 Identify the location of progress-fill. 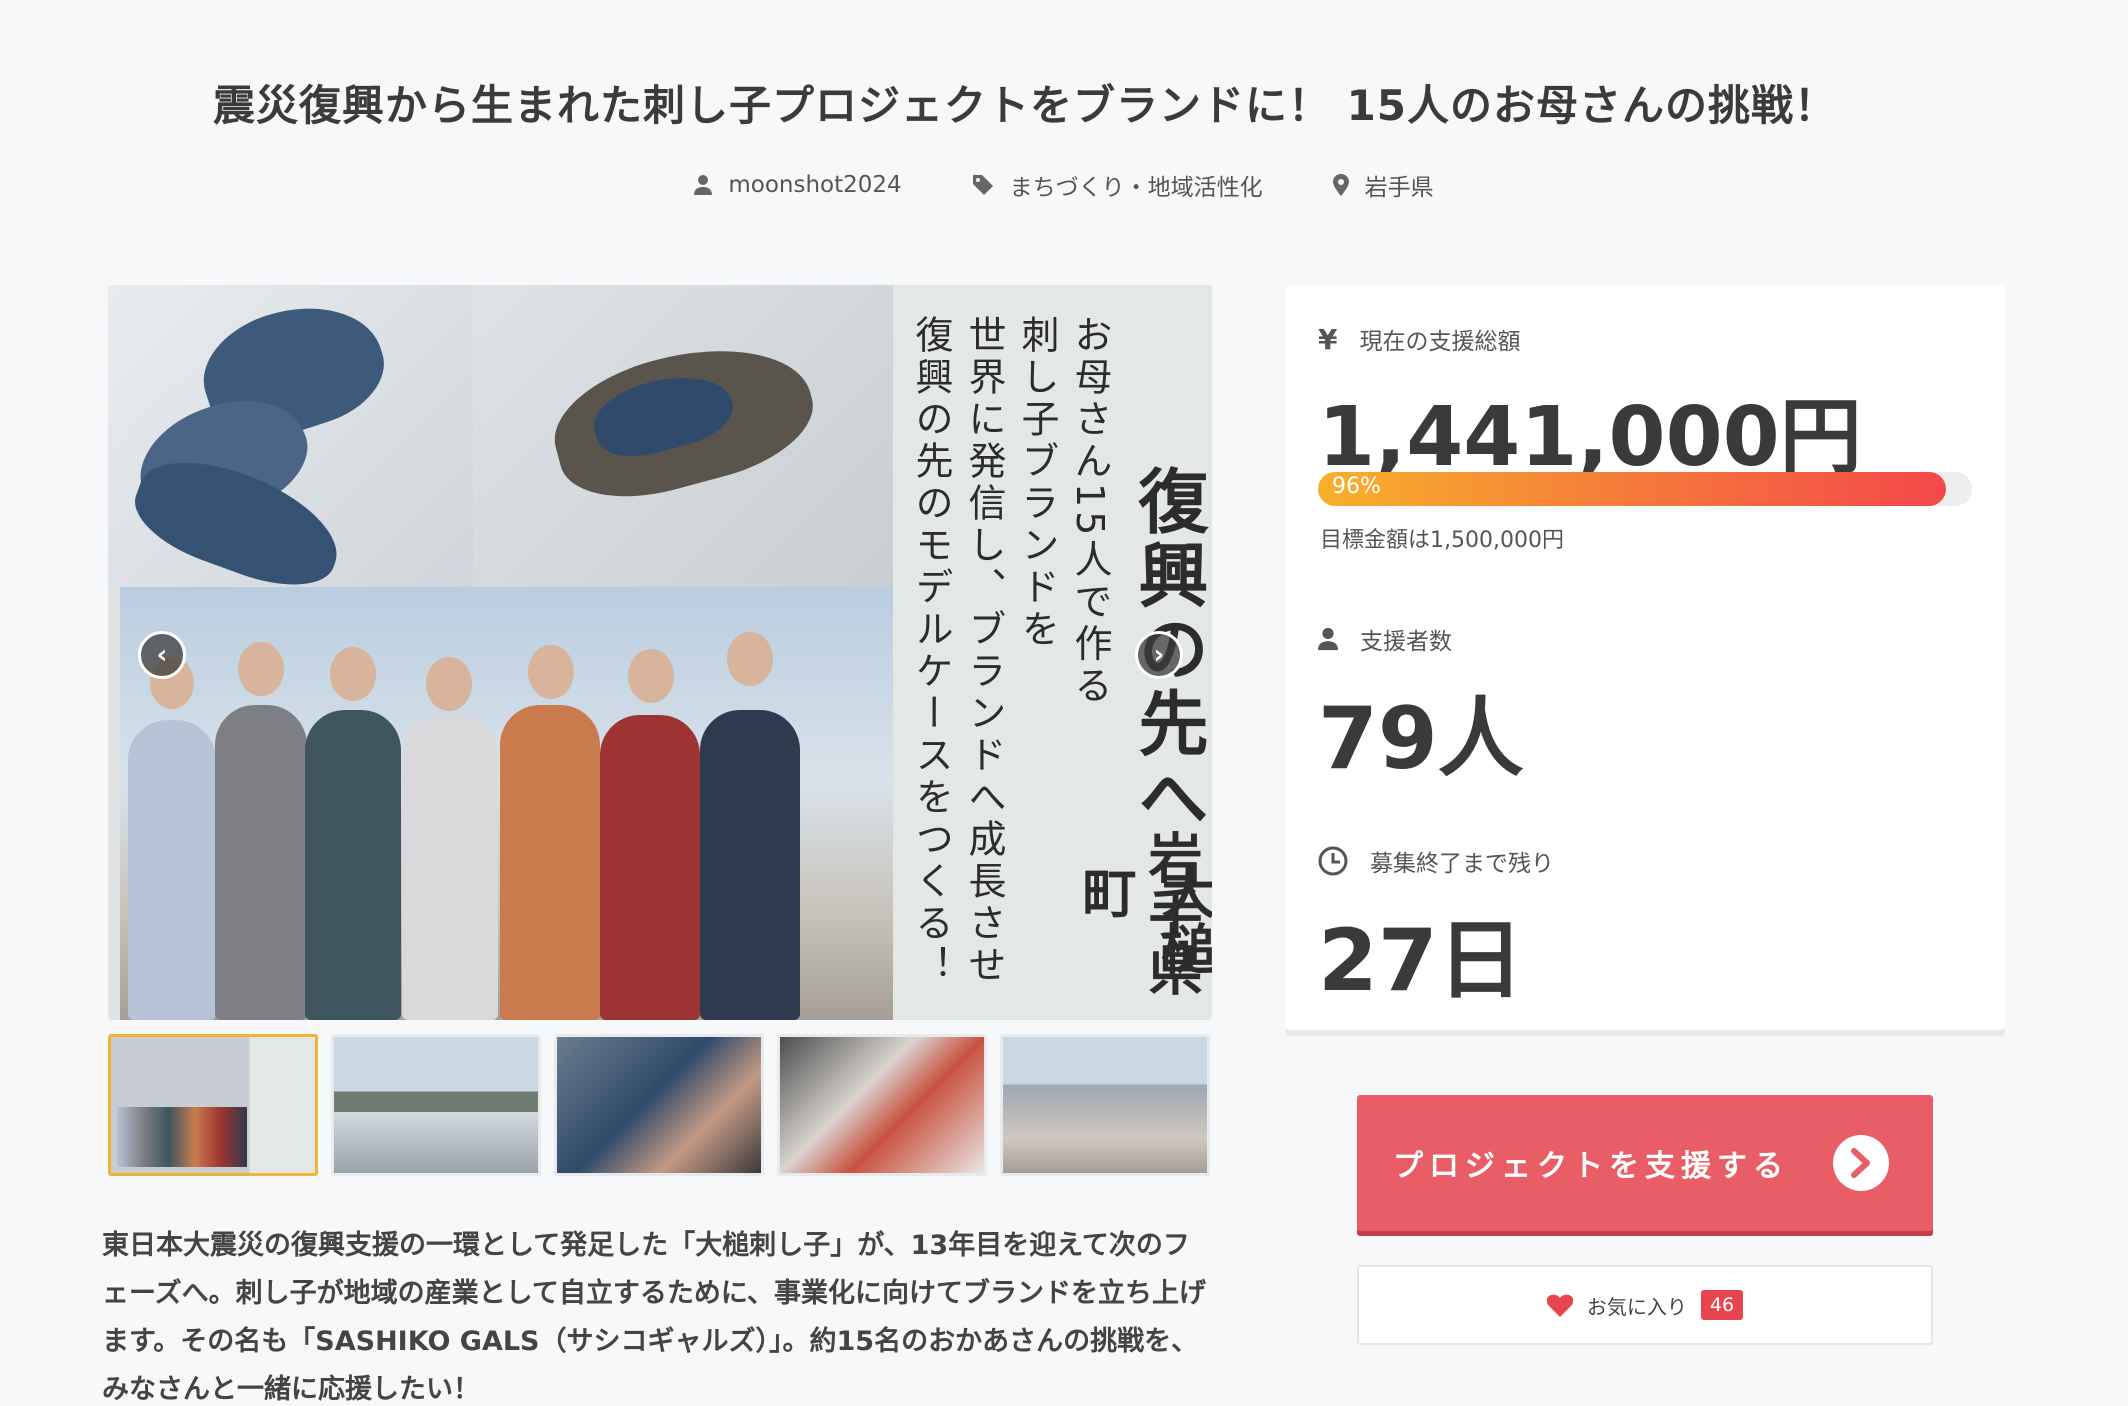
(1632, 489).